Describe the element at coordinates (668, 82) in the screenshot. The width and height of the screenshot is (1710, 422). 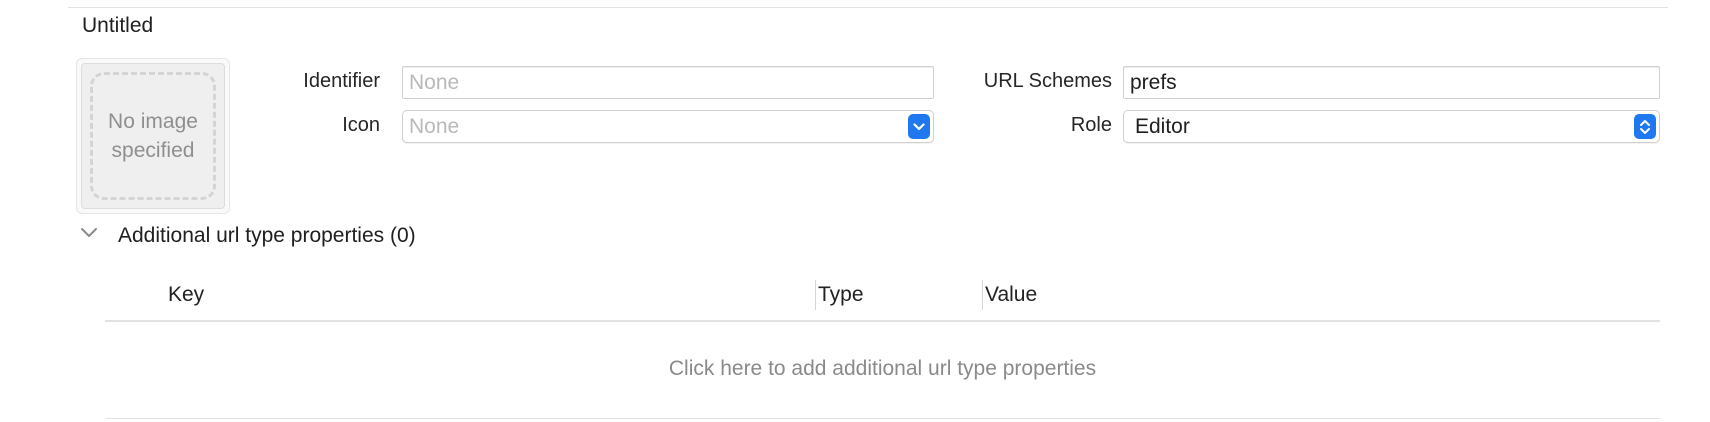
I see `identifier-field` at that location.